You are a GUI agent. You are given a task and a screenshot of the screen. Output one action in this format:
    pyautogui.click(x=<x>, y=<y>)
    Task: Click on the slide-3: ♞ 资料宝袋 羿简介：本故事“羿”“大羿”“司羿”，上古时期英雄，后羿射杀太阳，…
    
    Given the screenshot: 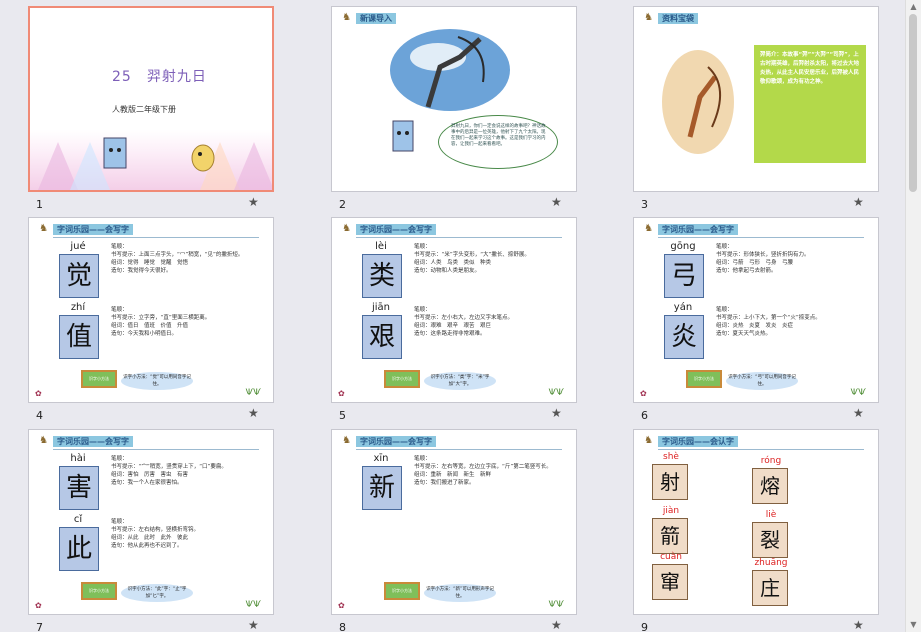 What is the action you would take?
    pyautogui.click(x=756, y=99)
    